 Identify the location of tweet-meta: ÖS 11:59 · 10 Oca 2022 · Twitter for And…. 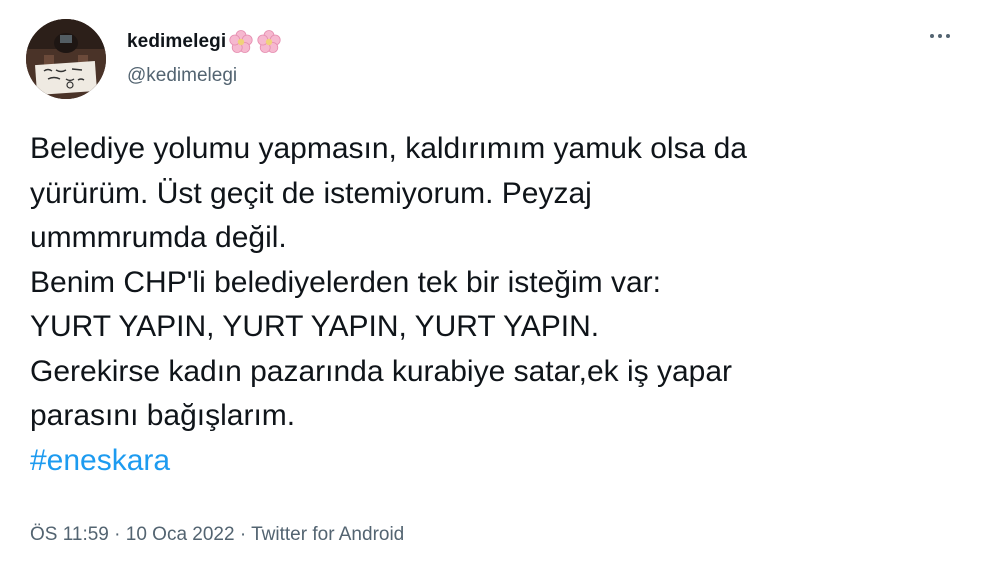
(217, 535).